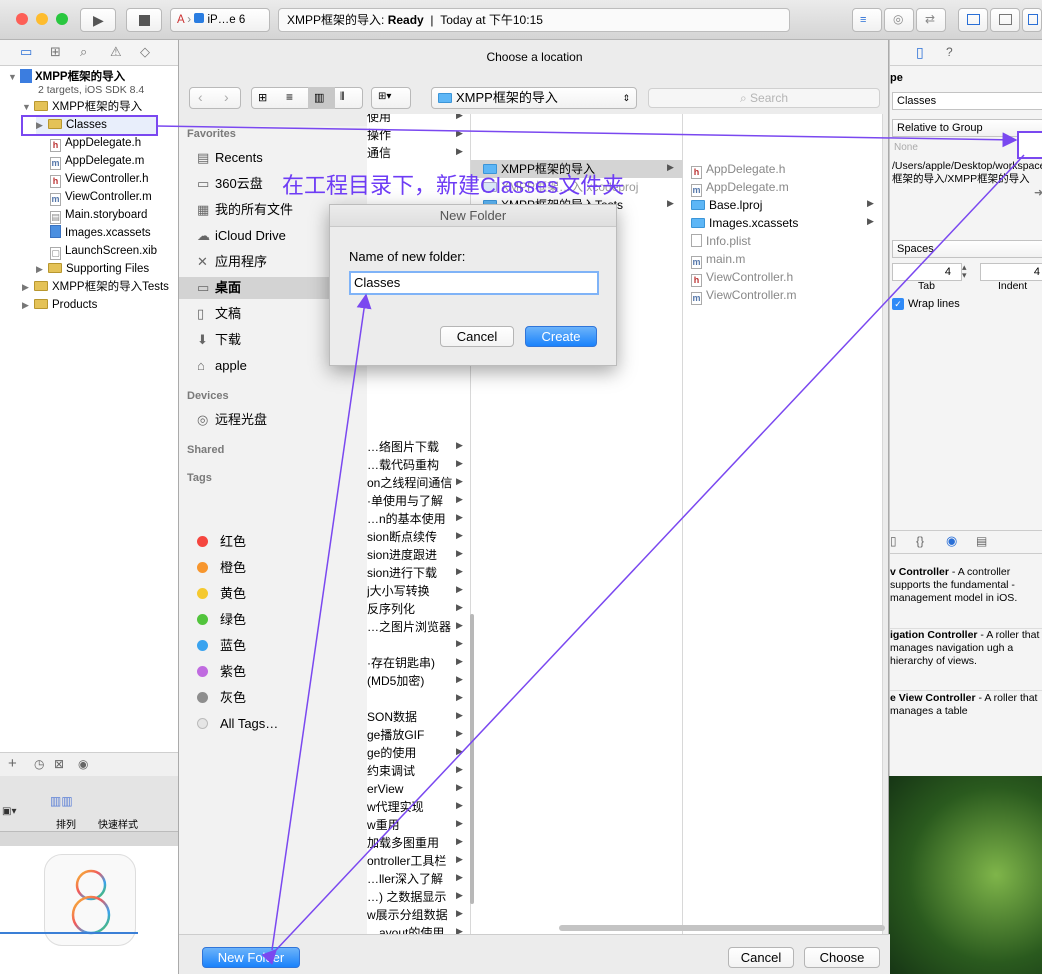  Describe the element at coordinates (89, 125) in the screenshot. I see `highlight-classes` at that location.